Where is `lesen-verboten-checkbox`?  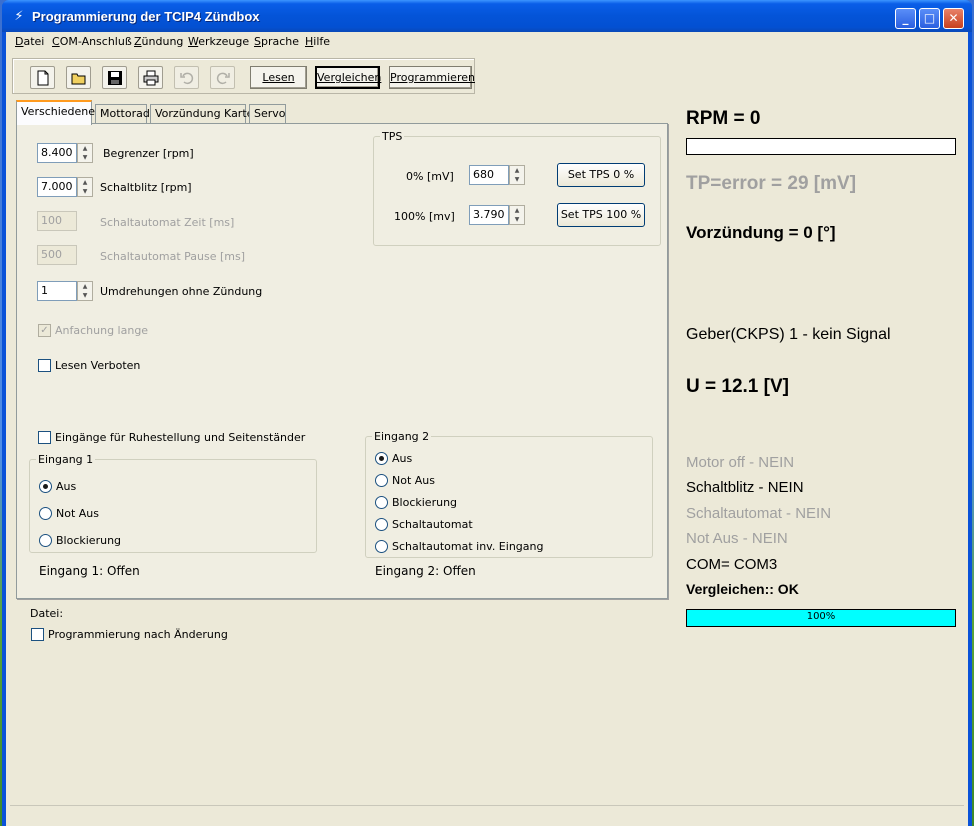 lesen-verboten-checkbox is located at coordinates (44, 365).